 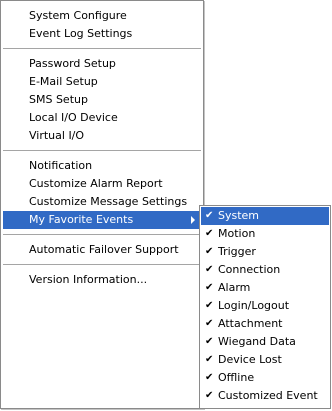 I want to click on menu-item-event-log-settings: Event Log Settings, so click(x=102, y=34).